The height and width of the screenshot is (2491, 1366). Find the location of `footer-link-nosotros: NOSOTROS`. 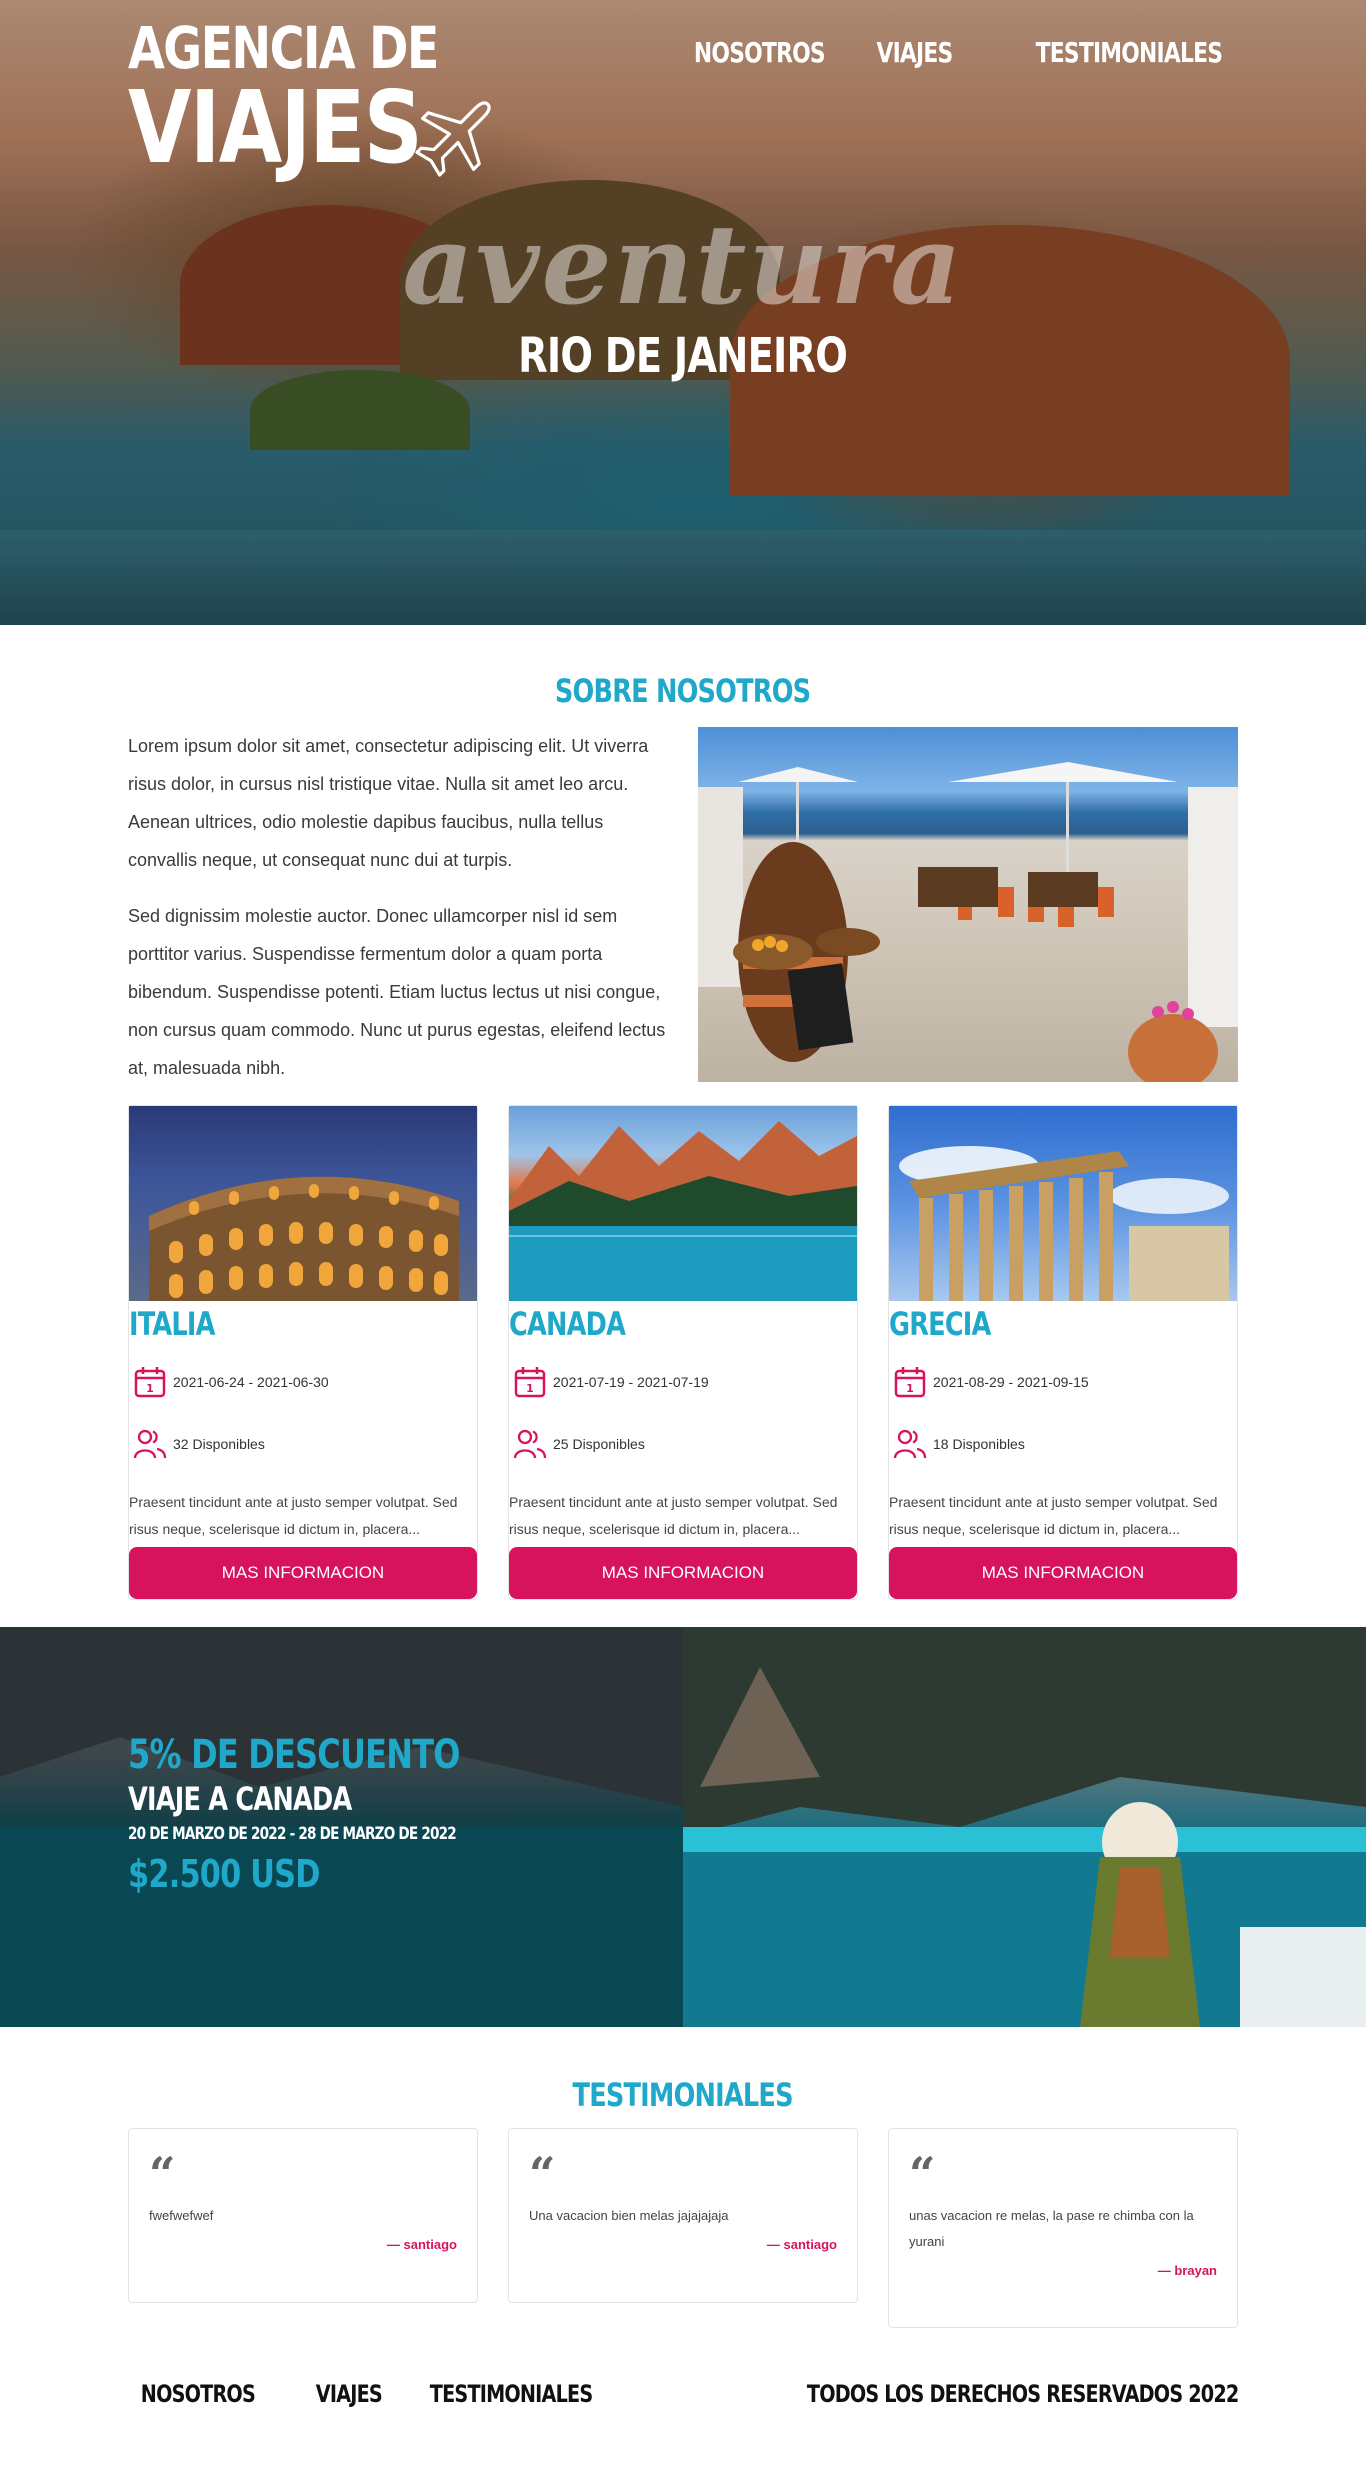

footer-link-nosotros: NOSOTROS is located at coordinates (198, 2394).